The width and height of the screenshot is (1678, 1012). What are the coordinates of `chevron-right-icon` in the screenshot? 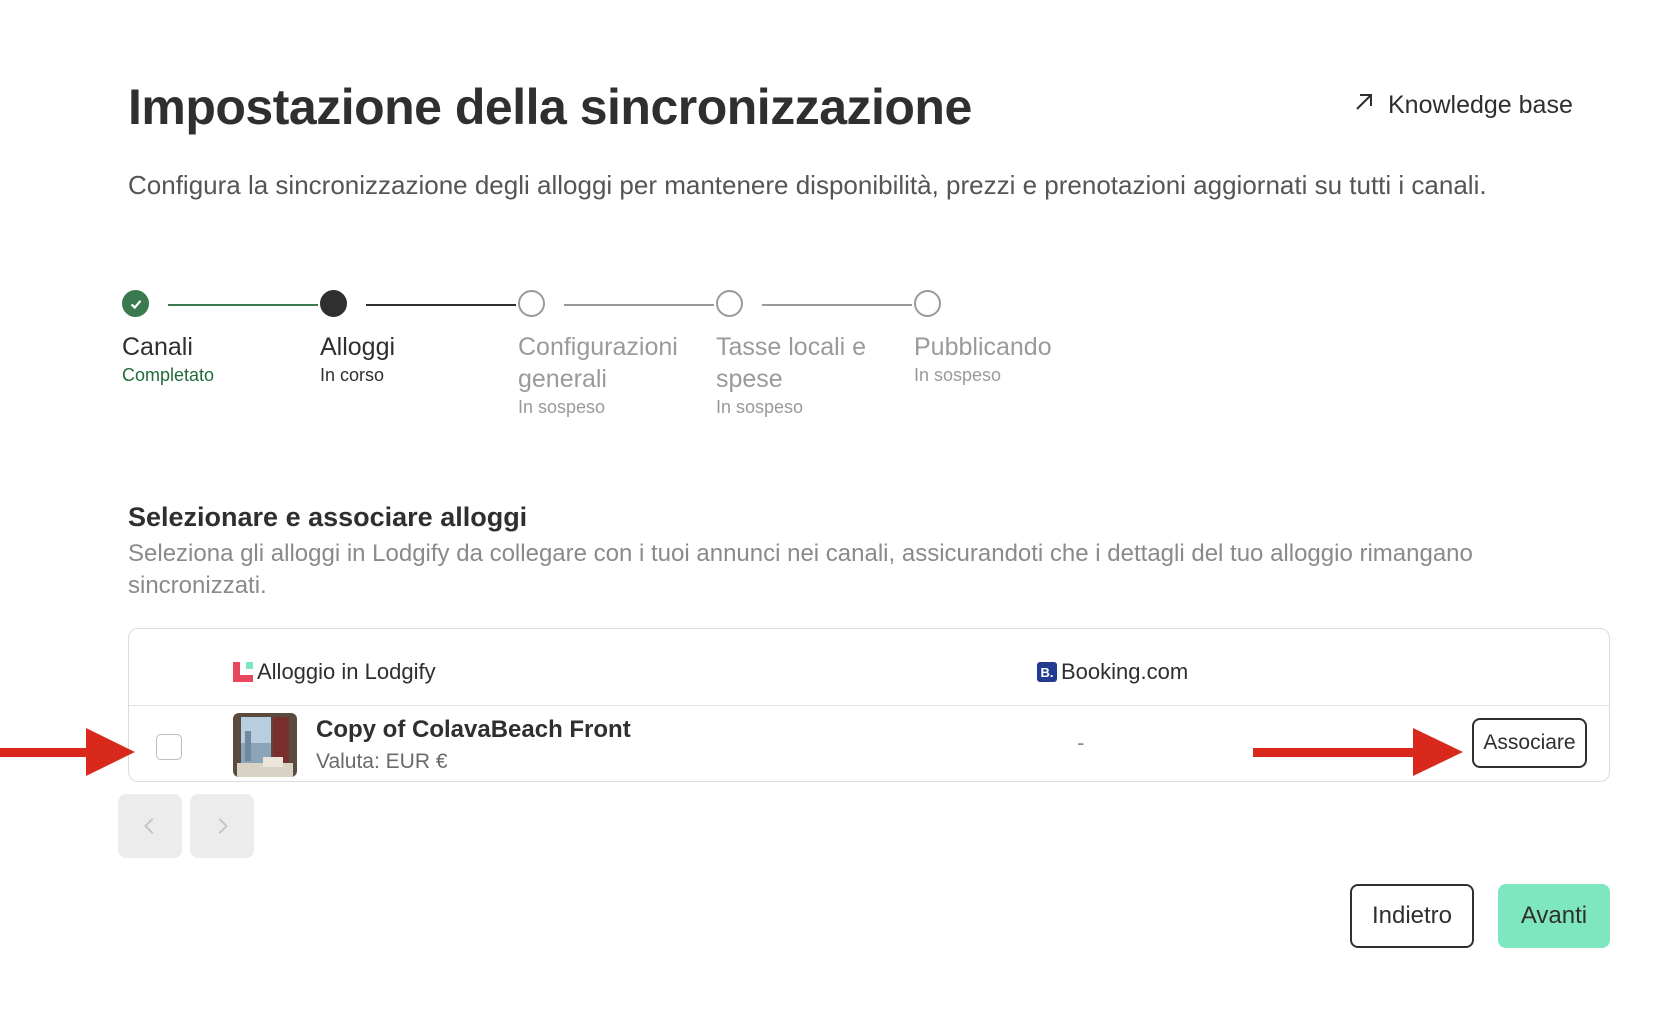 It's located at (223, 826).